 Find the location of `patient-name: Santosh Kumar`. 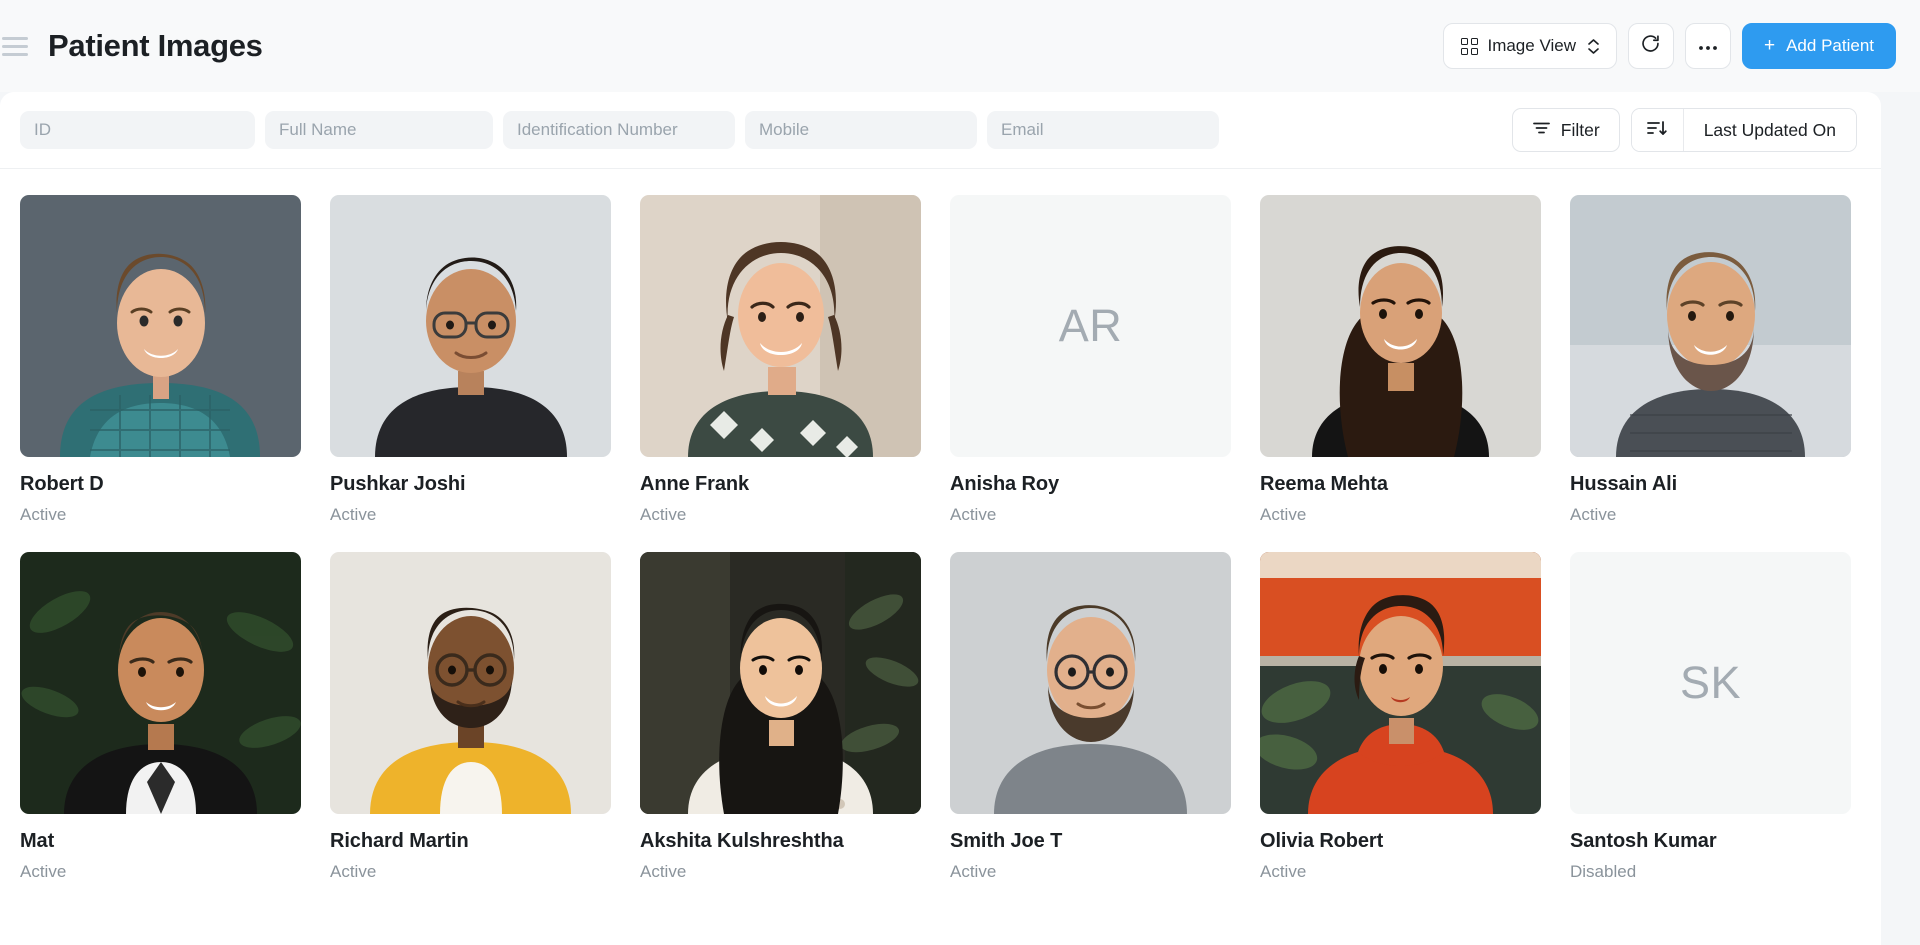

patient-name: Santosh Kumar is located at coordinates (1643, 841).